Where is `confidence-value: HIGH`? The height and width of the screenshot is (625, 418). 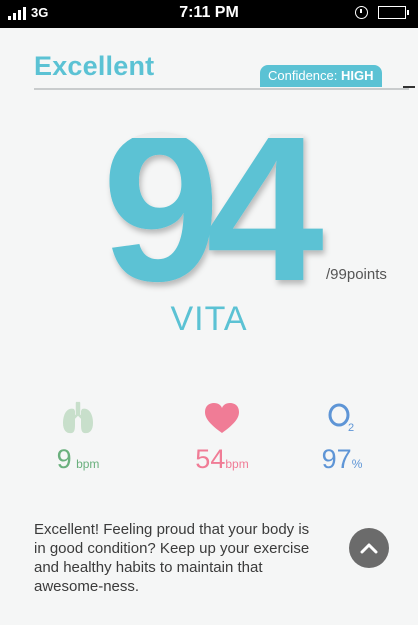 confidence-value: HIGH is located at coordinates (357, 75).